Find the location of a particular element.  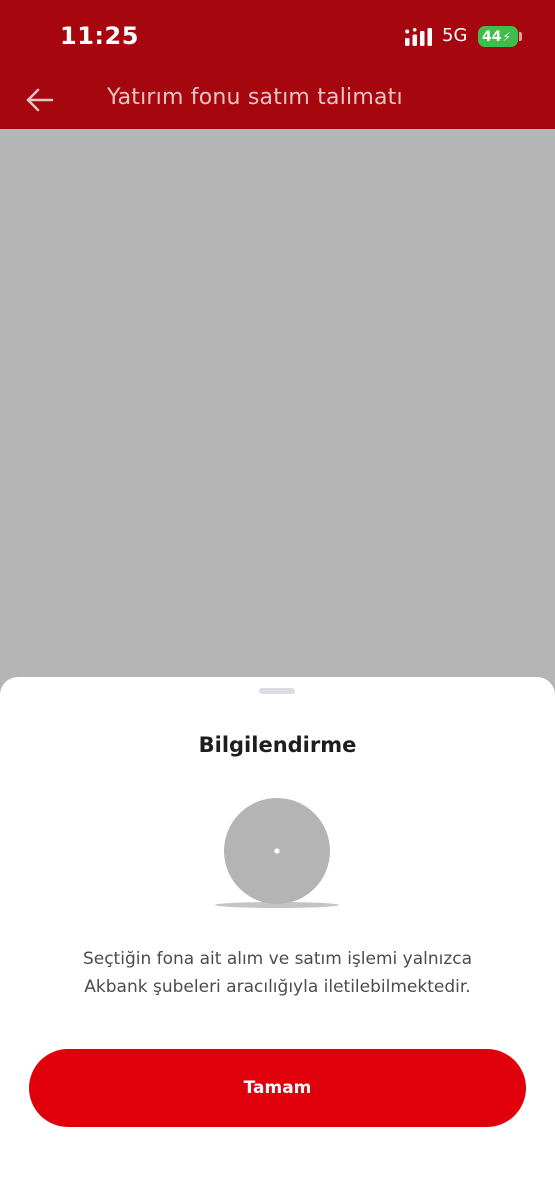

battery-icon: 44 ⚡ is located at coordinates (498, 36).